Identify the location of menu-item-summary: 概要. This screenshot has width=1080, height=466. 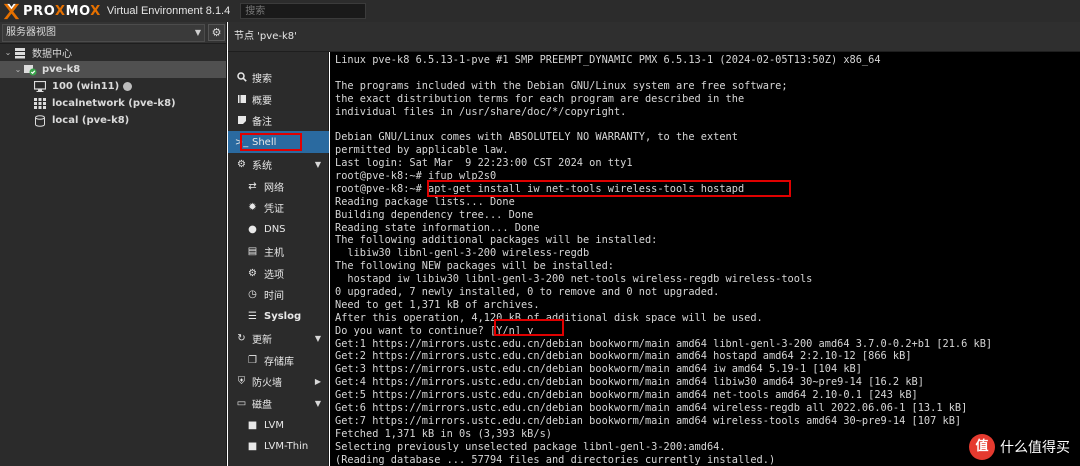
(278, 99).